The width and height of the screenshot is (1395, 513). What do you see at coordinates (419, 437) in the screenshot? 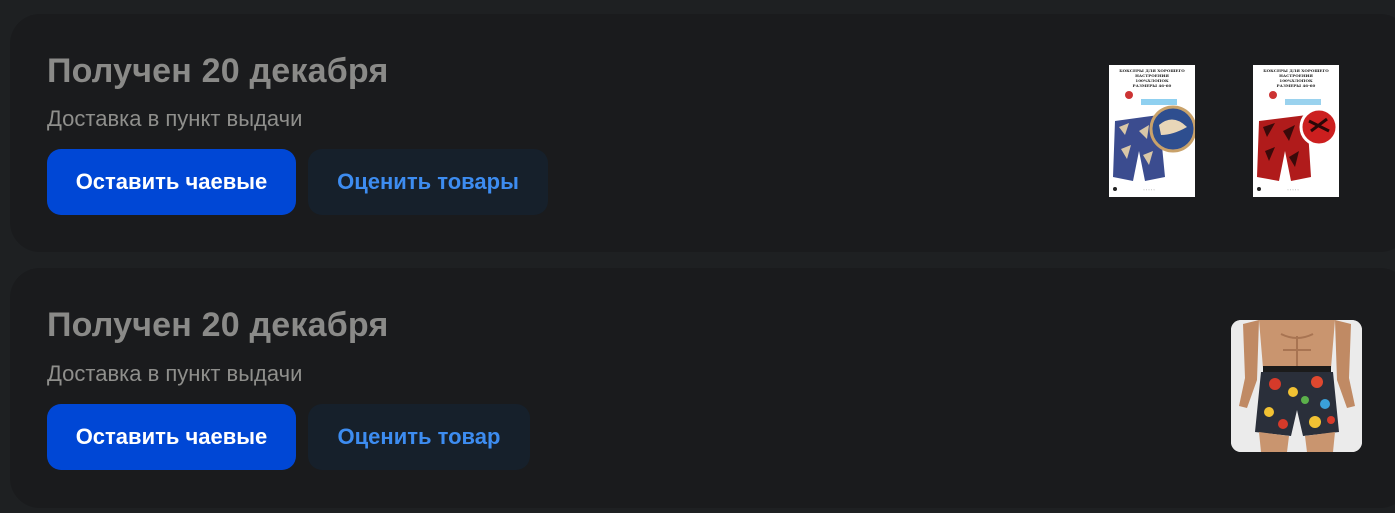
I see `rate-product-button: Оценить товар` at bounding box center [419, 437].